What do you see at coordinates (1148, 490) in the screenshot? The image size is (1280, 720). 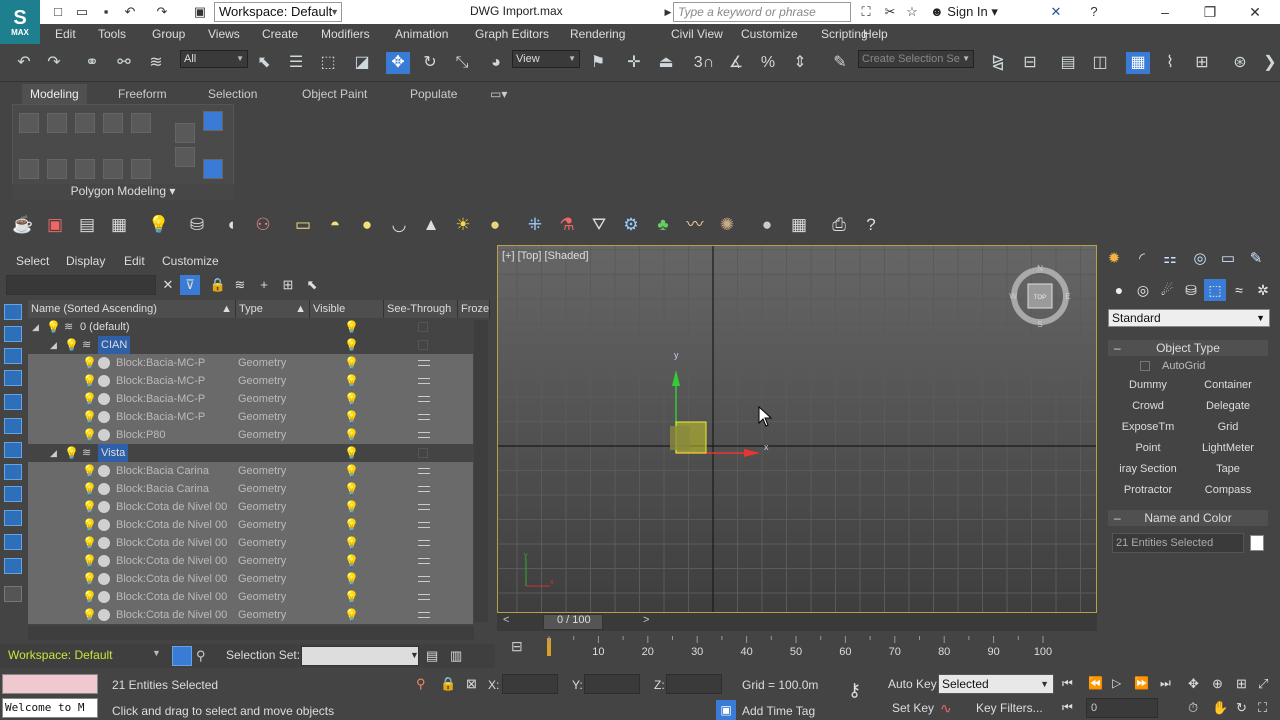 I see `object-type-button: Protractor` at bounding box center [1148, 490].